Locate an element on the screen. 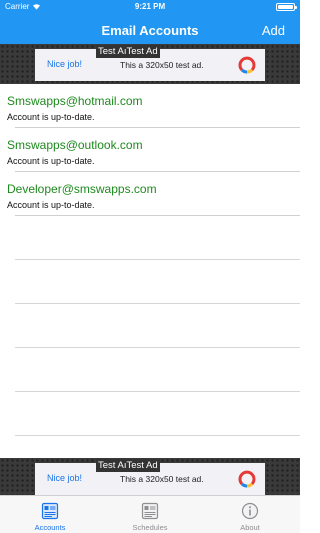 The height and width of the screenshot is (533, 320). info-icon is located at coordinates (250, 511).